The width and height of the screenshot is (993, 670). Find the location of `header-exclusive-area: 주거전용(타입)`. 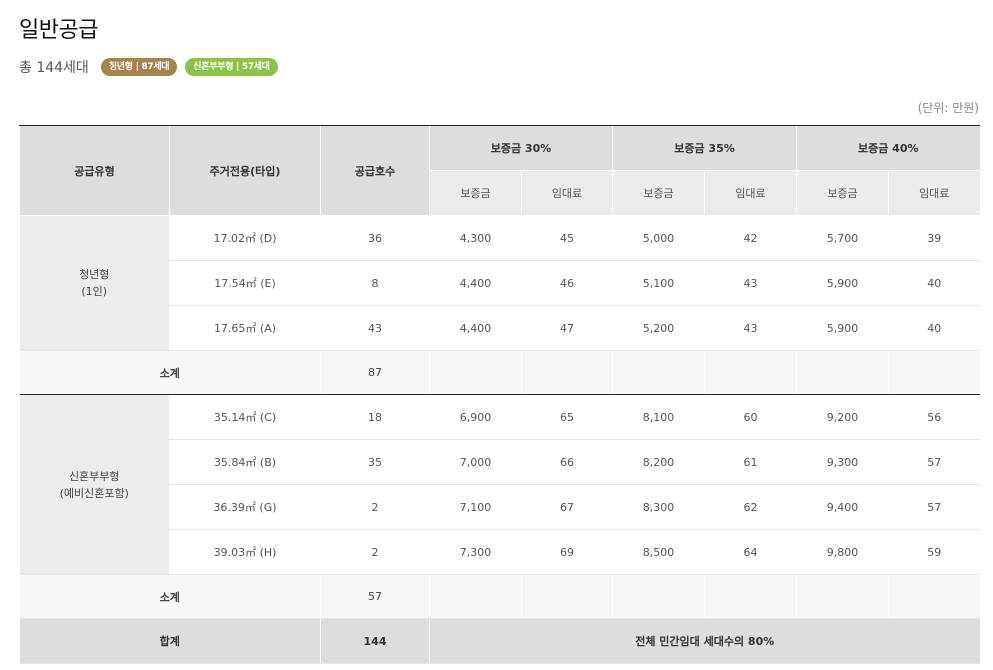

header-exclusive-area: 주거전용(타입) is located at coordinates (245, 170).